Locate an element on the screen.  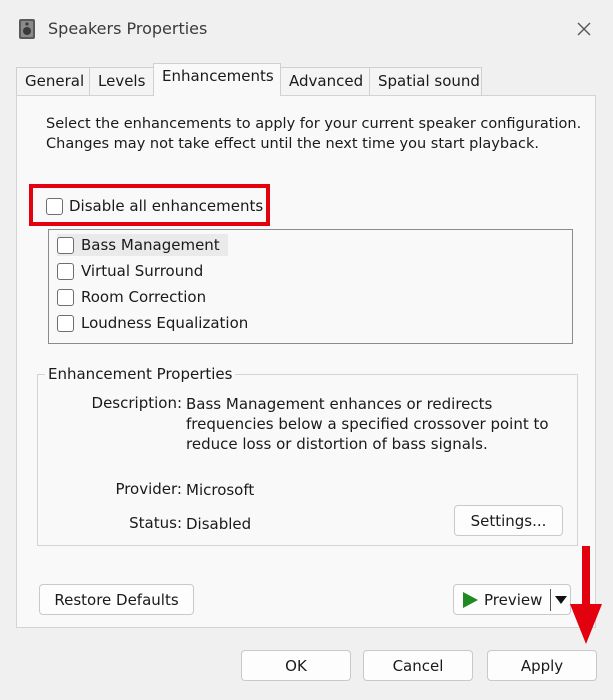
list-item-loudness-equalization: Loudness Equalization is located at coordinates (152, 323).